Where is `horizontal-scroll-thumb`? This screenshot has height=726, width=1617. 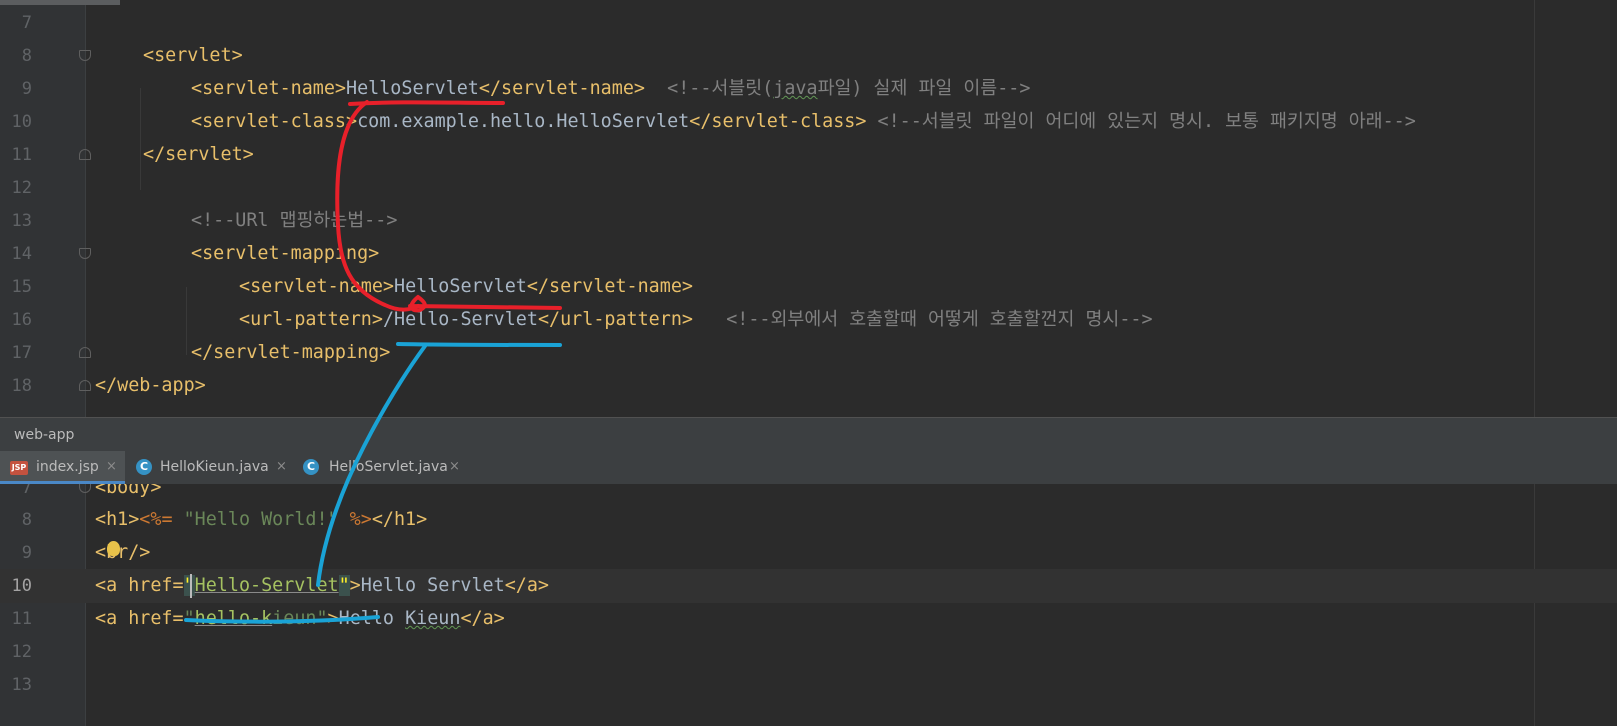
horizontal-scroll-thumb is located at coordinates (60, 2).